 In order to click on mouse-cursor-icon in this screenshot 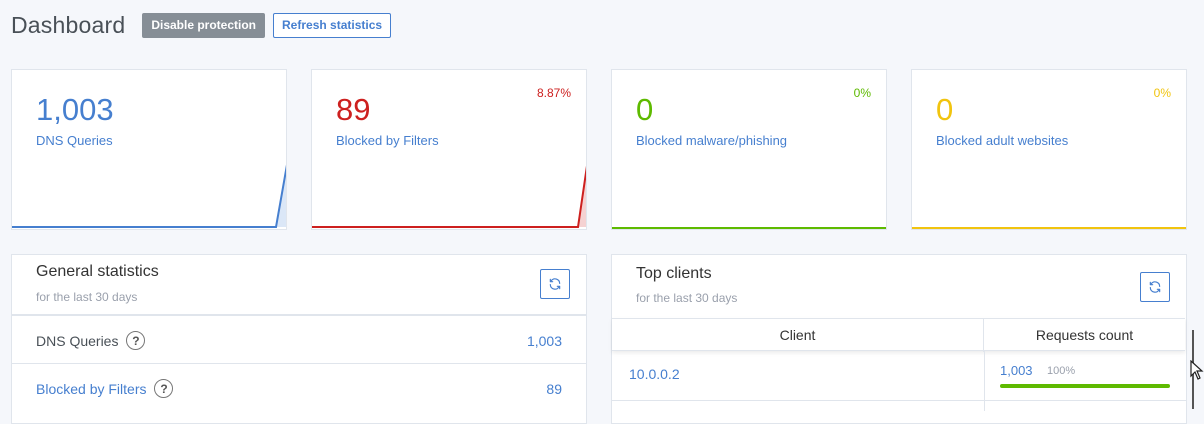, I will do `click(1197, 370)`.